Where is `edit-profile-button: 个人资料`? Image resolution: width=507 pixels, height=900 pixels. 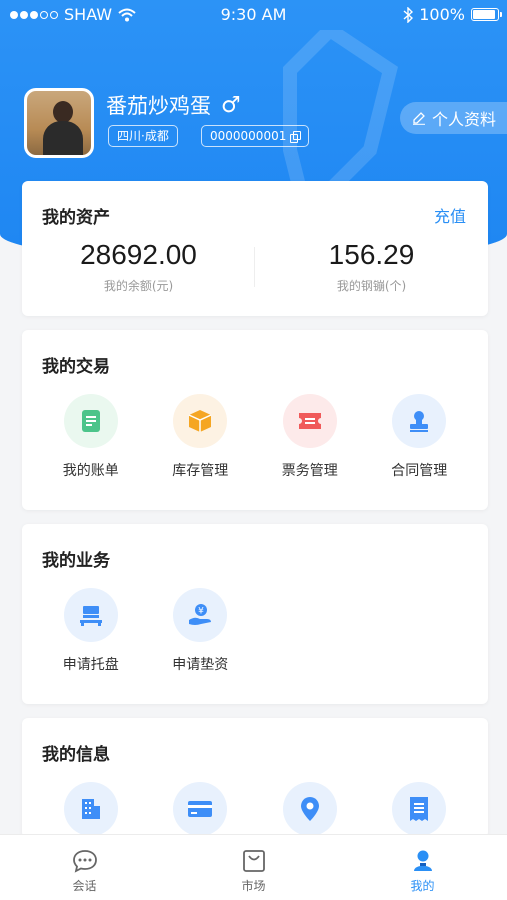 edit-profile-button: 个人资料 is located at coordinates (453, 118).